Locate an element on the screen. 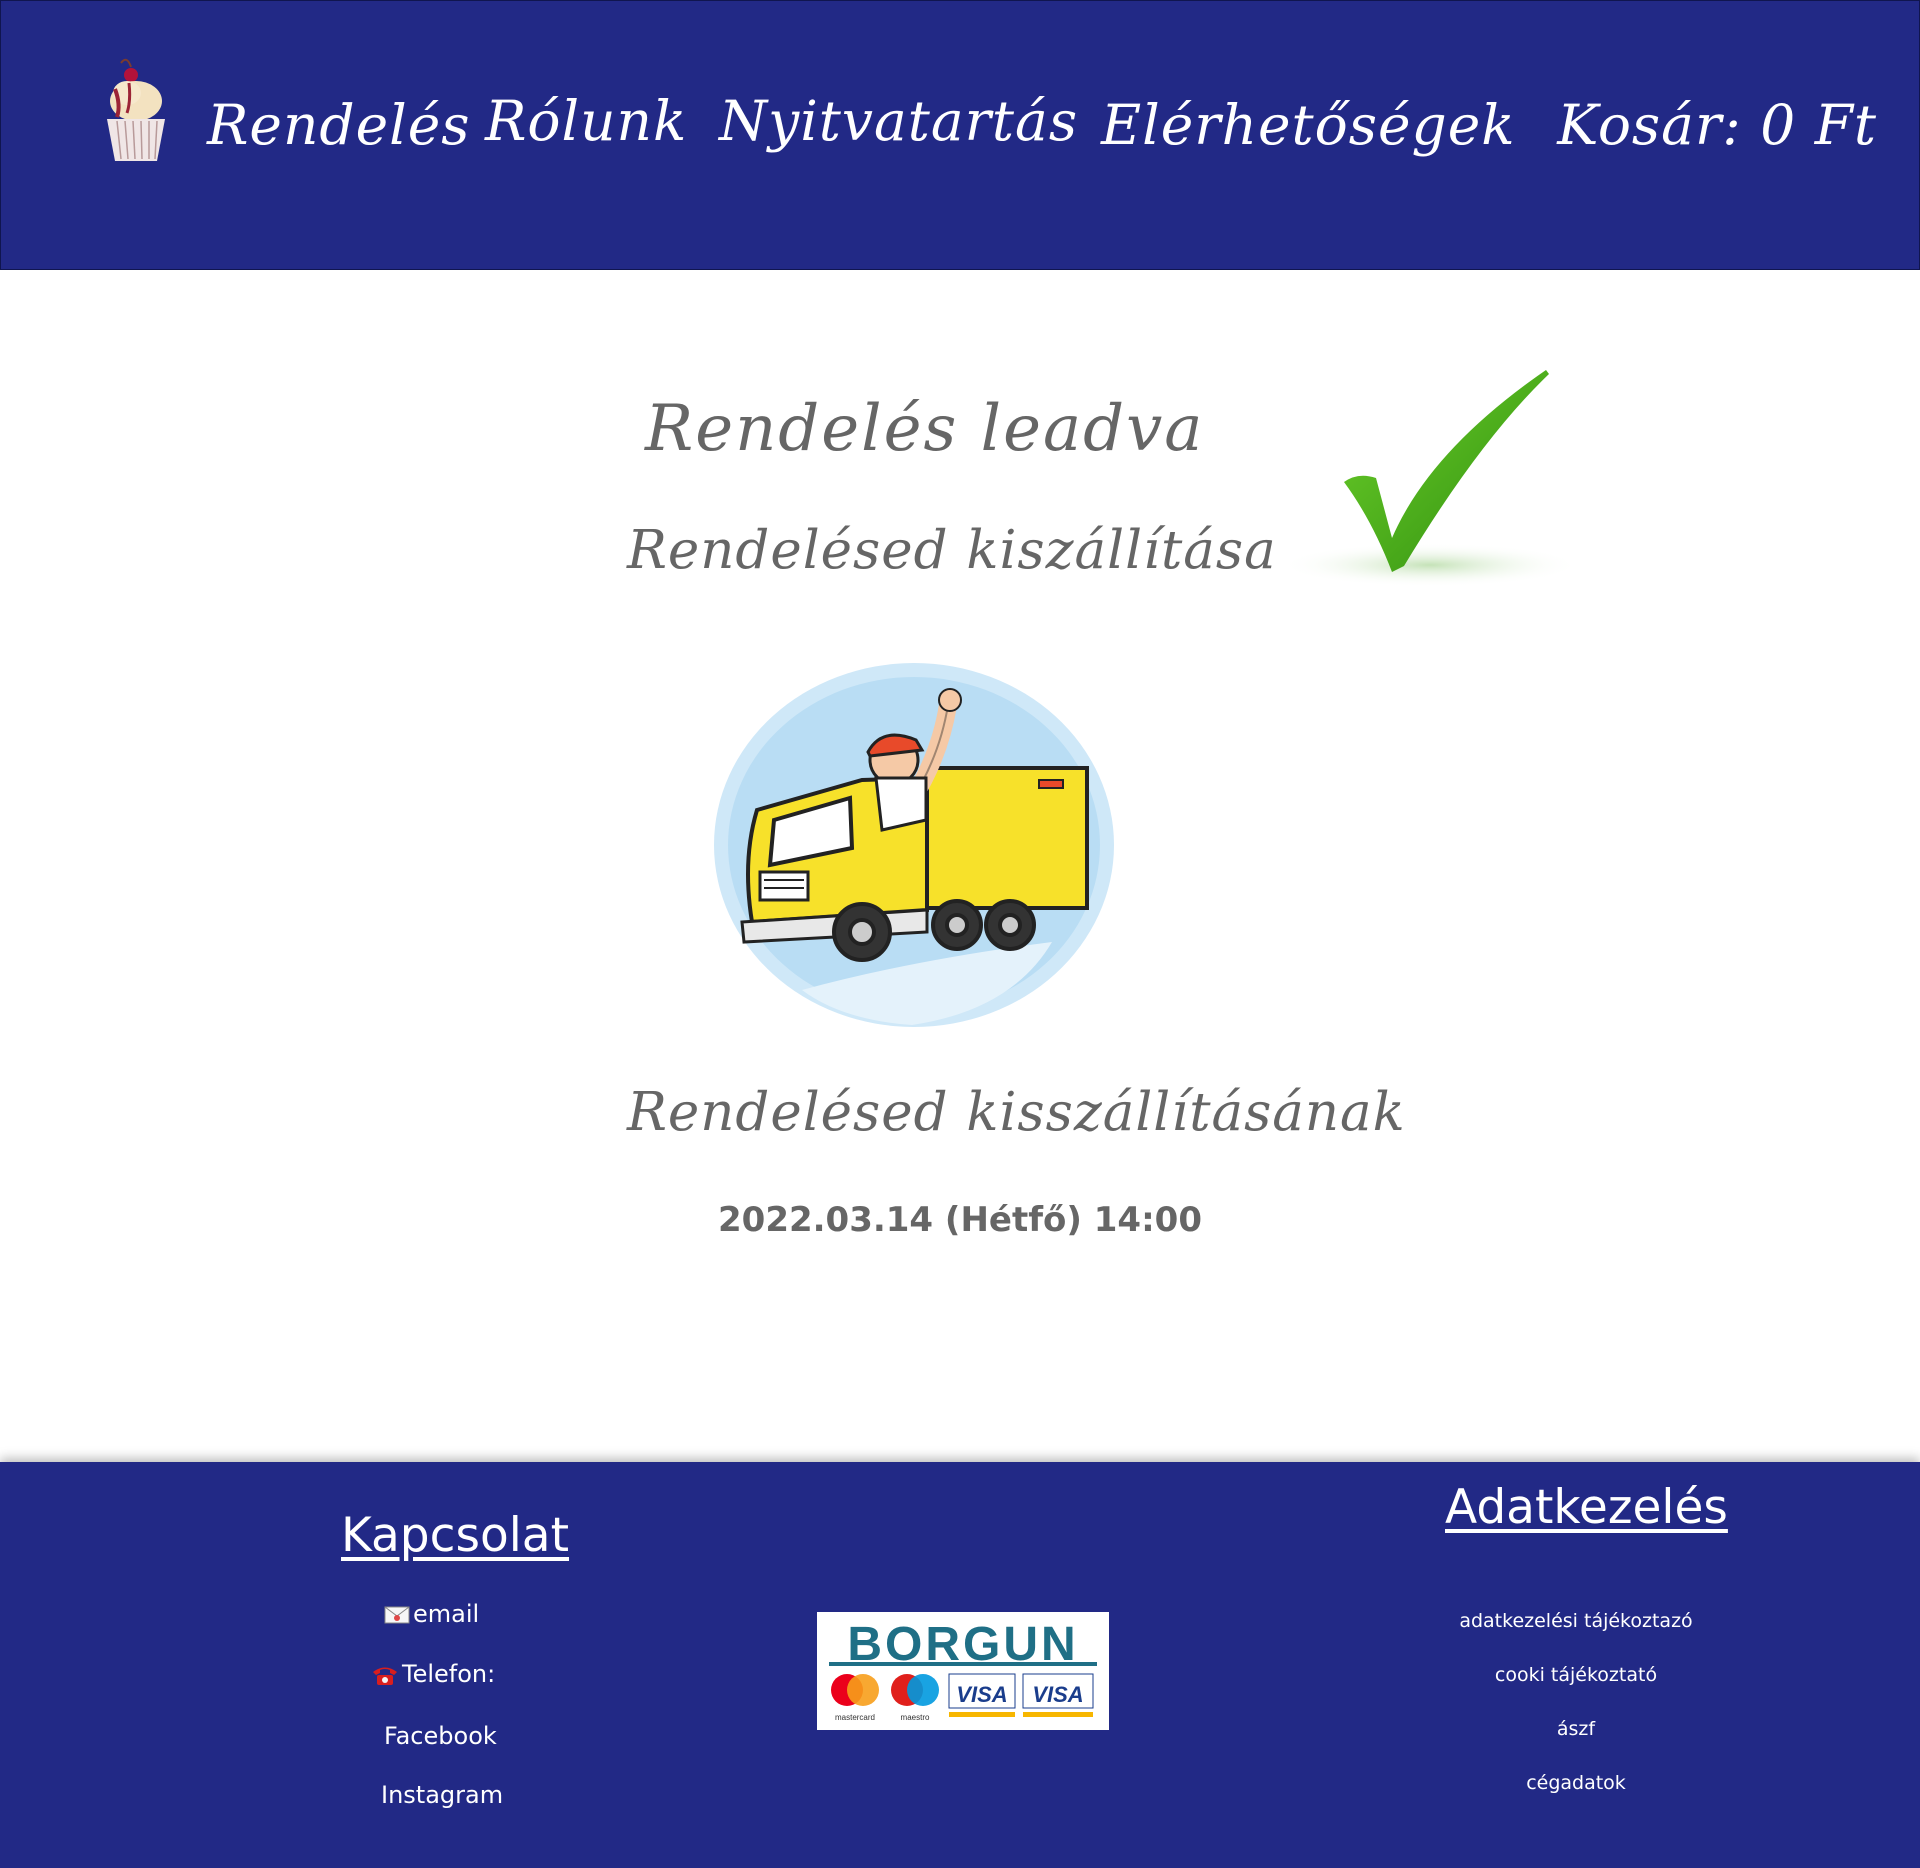  cart-total: Kosár: 0 Ft is located at coordinates (1717, 125).